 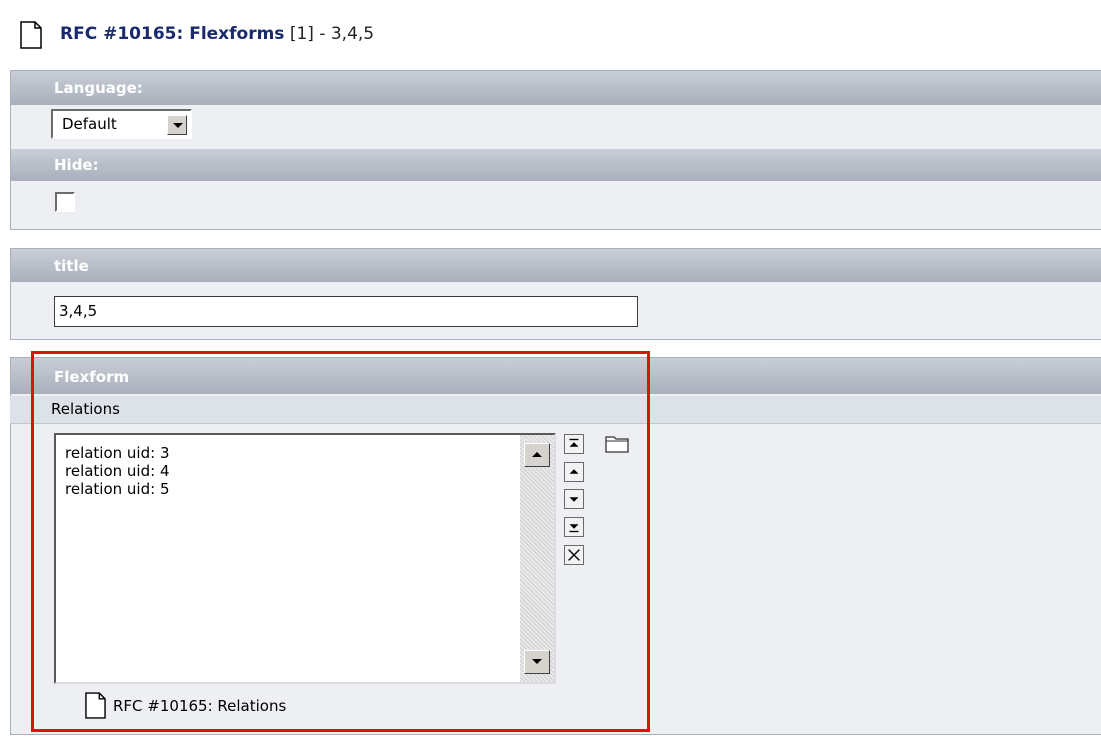 I want to click on record-title: RFC #10165: Flexforms [1] - 3,4,5, so click(x=217, y=34).